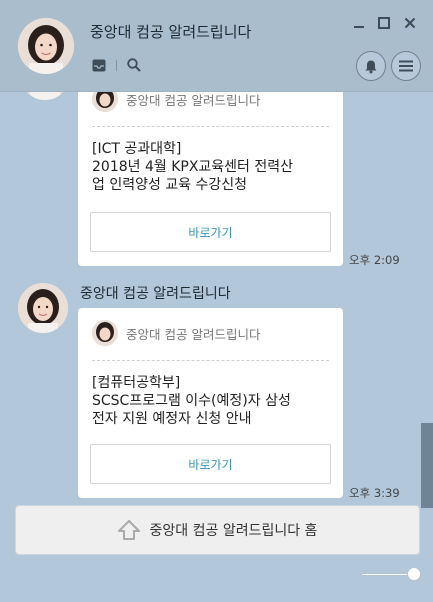  I want to click on inbox-icon, so click(99, 65).